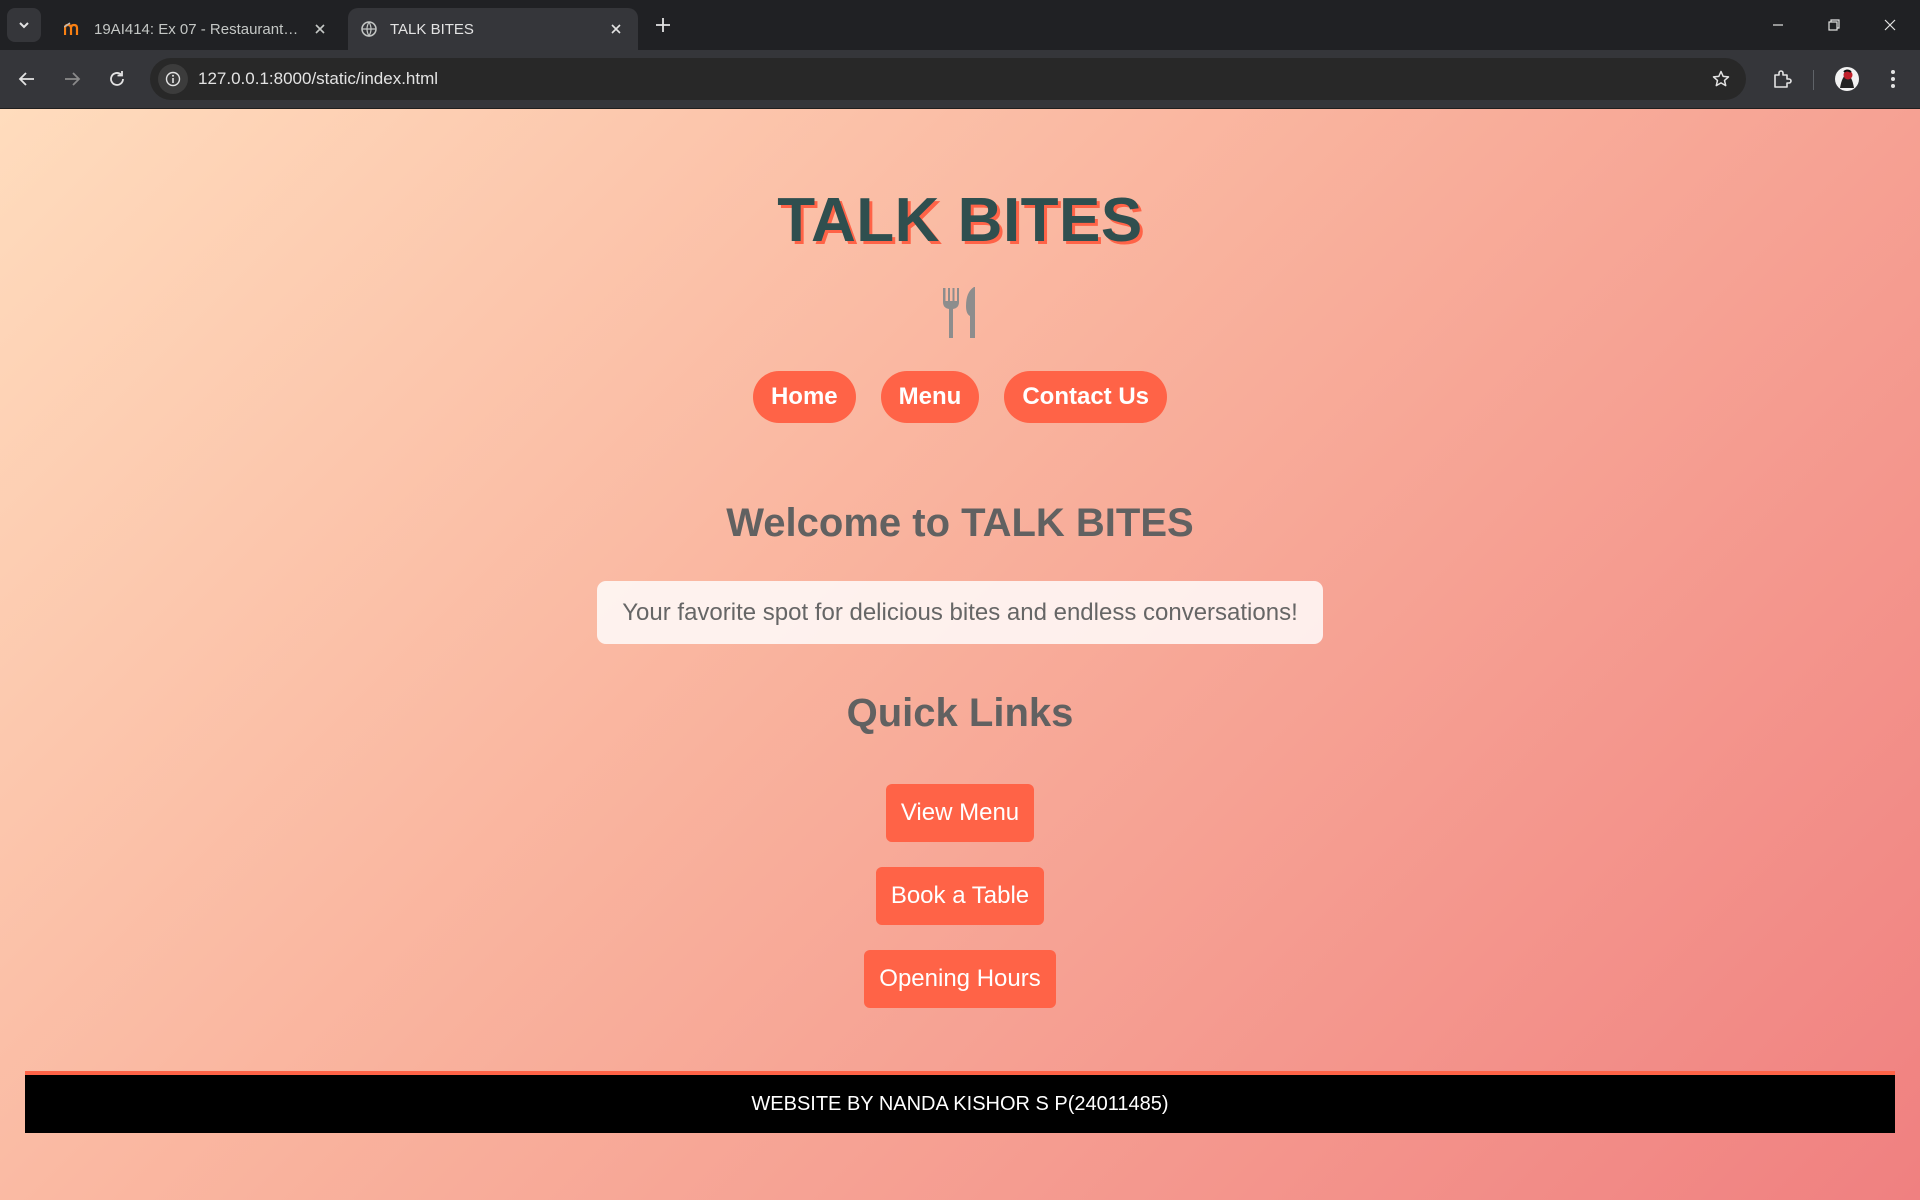 The width and height of the screenshot is (1920, 1200). I want to click on arrow-right-icon, so click(73, 79).